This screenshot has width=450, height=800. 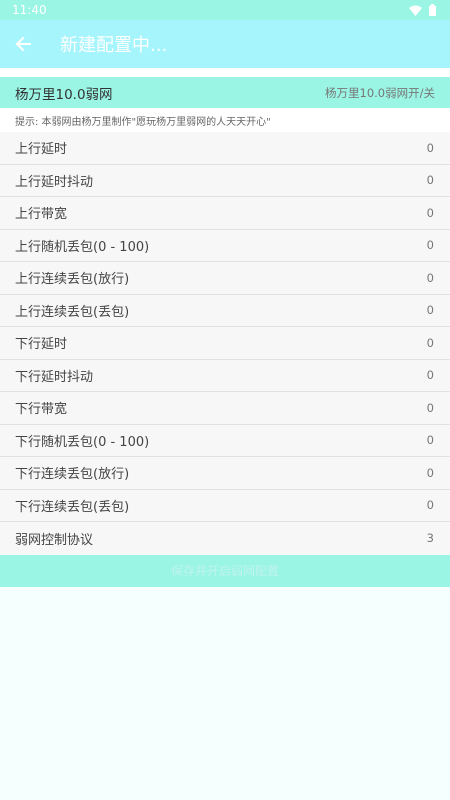 I want to click on setting-row-uplink-burst-pass: 上行连续丢包(放行) 0, so click(x=225, y=278).